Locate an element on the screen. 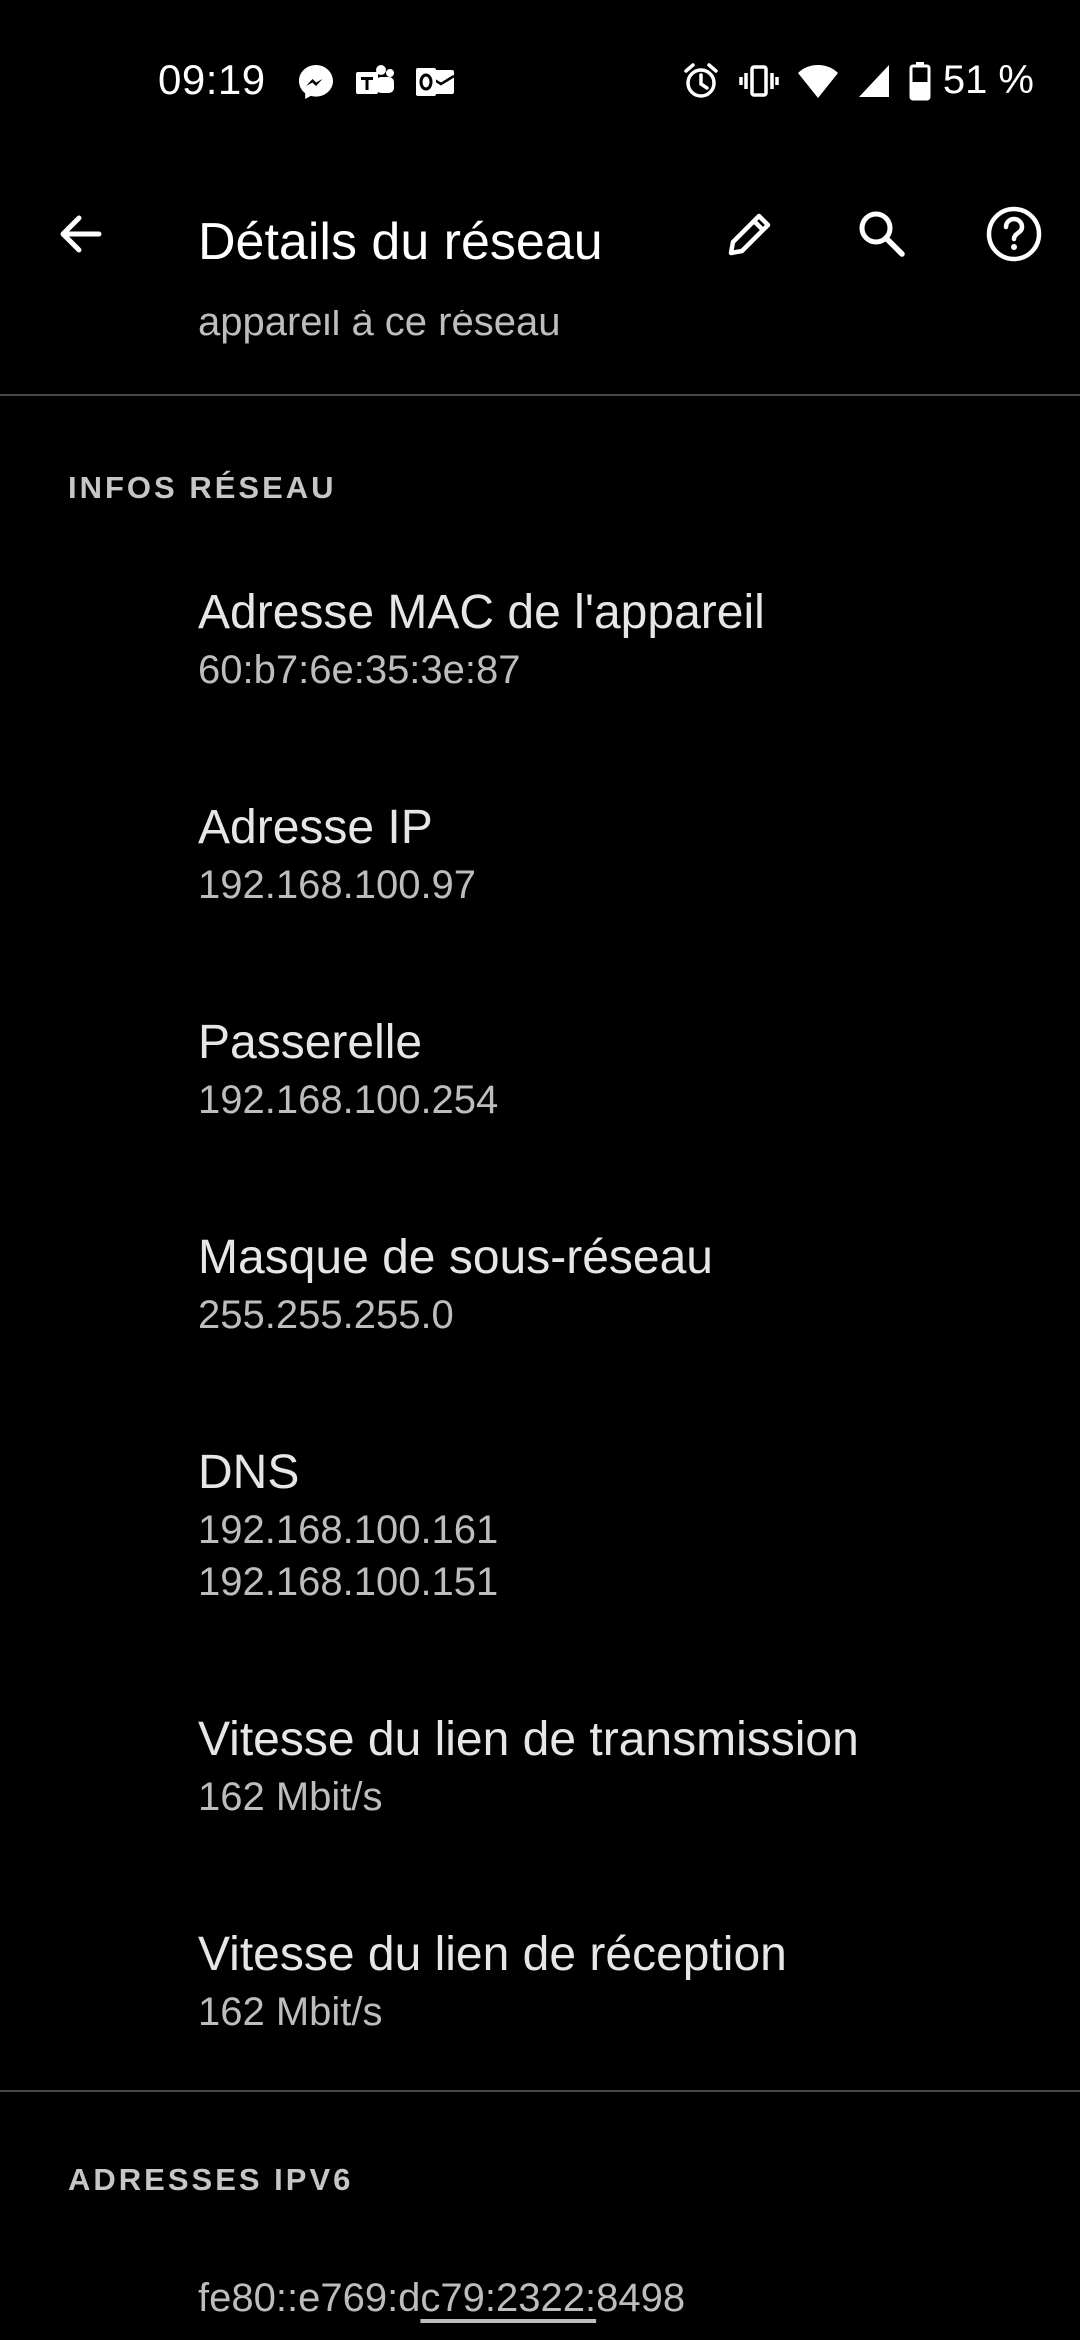 Image resolution: width=1080 pixels, height=2340 pixels. edit-button is located at coordinates (750, 236).